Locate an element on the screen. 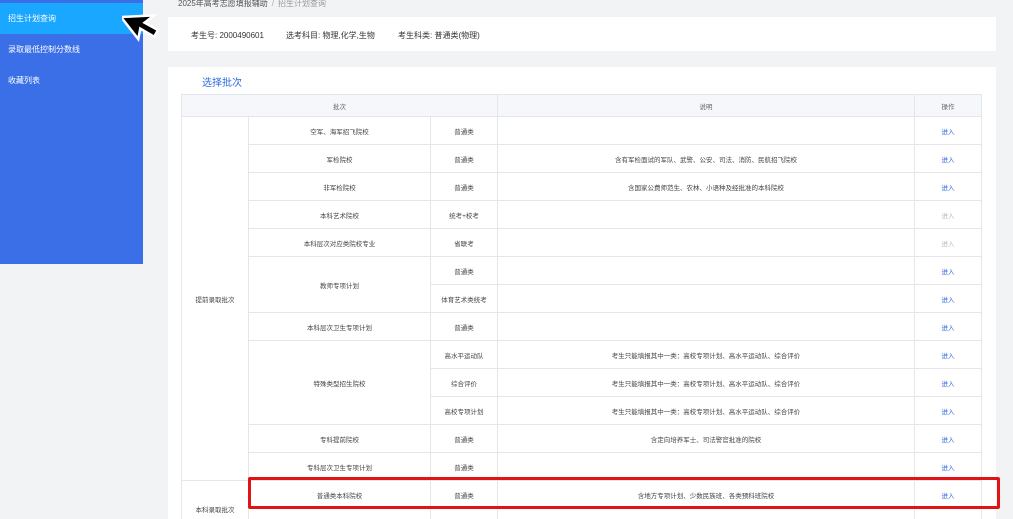 Image resolution: width=1013 pixels, height=519 pixels. batch-name: 专科提前院校 is located at coordinates (339, 438).